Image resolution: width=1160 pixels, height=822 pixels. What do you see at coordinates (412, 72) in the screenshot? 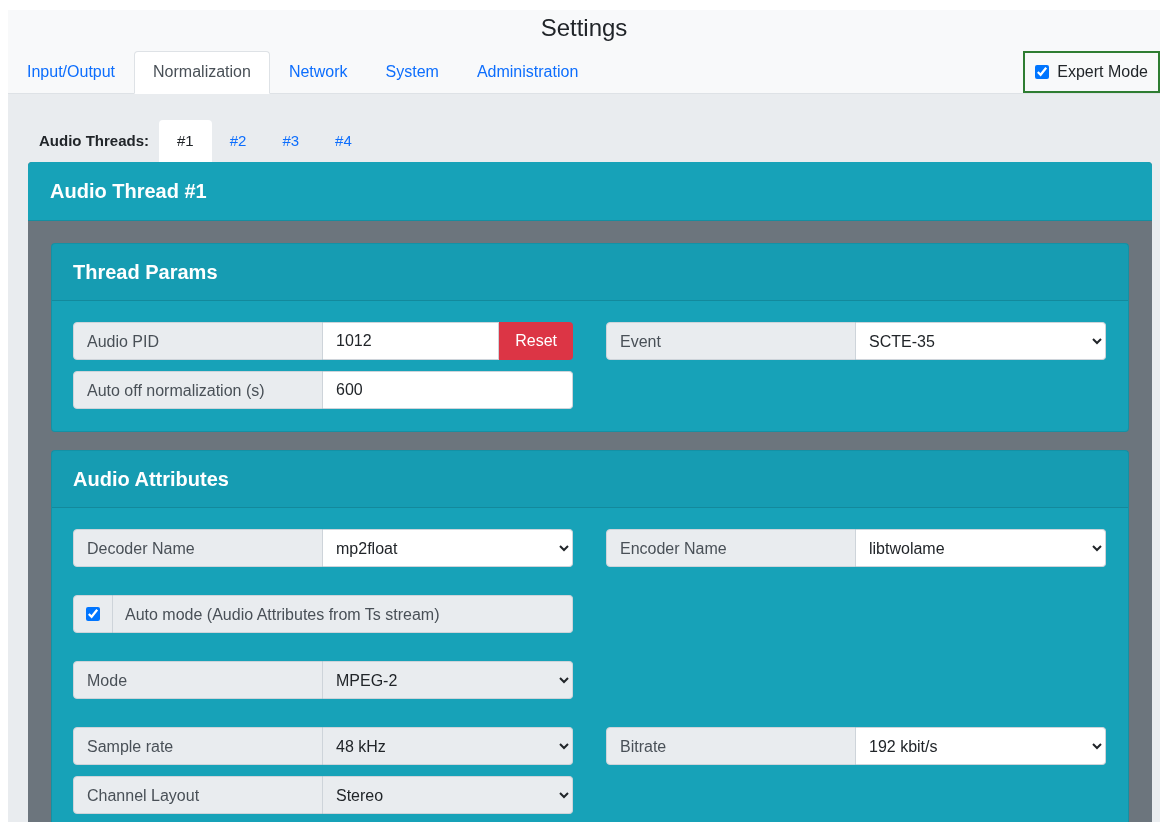
I see `nav-tab: System` at bounding box center [412, 72].